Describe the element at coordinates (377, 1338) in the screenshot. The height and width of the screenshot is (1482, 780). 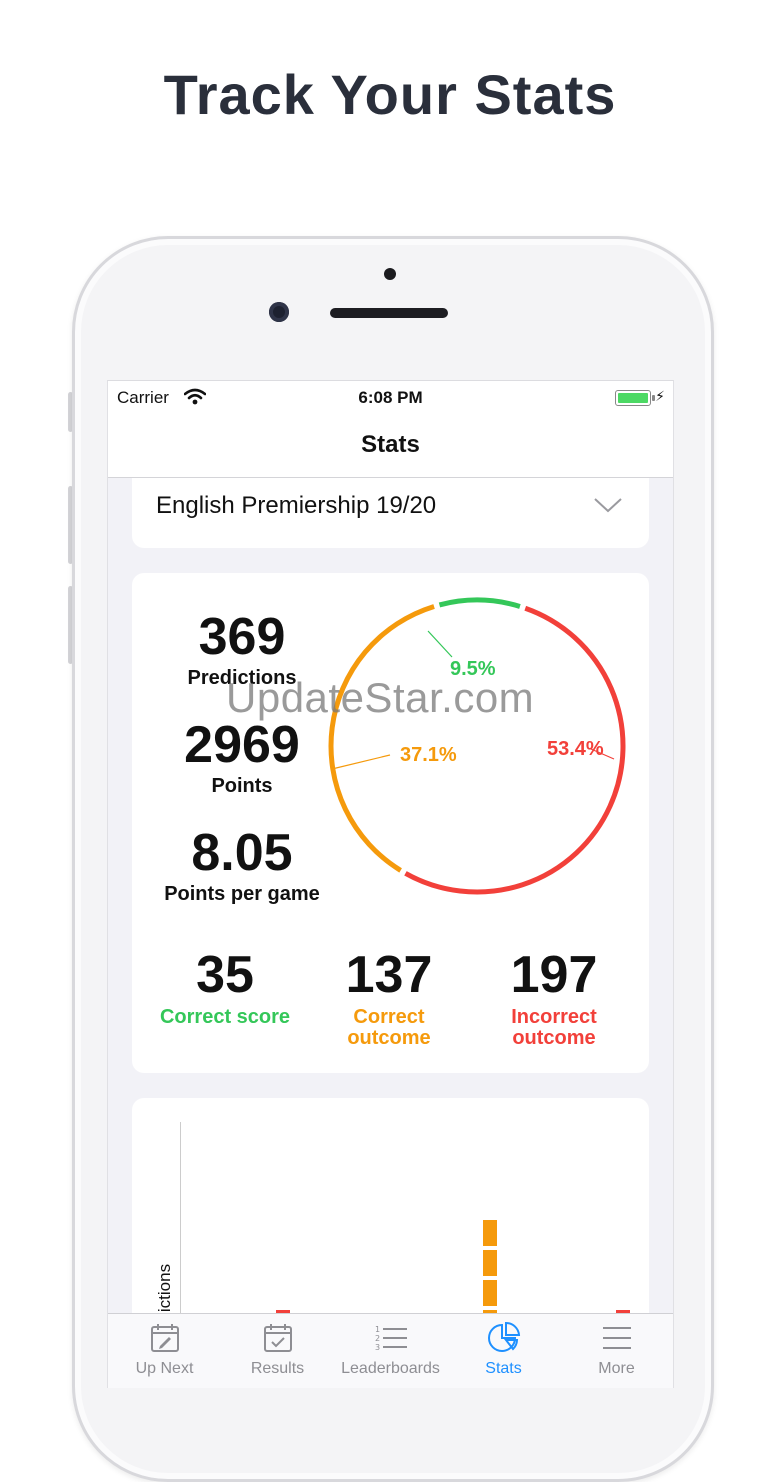
I see `svg-text: 2` at that location.